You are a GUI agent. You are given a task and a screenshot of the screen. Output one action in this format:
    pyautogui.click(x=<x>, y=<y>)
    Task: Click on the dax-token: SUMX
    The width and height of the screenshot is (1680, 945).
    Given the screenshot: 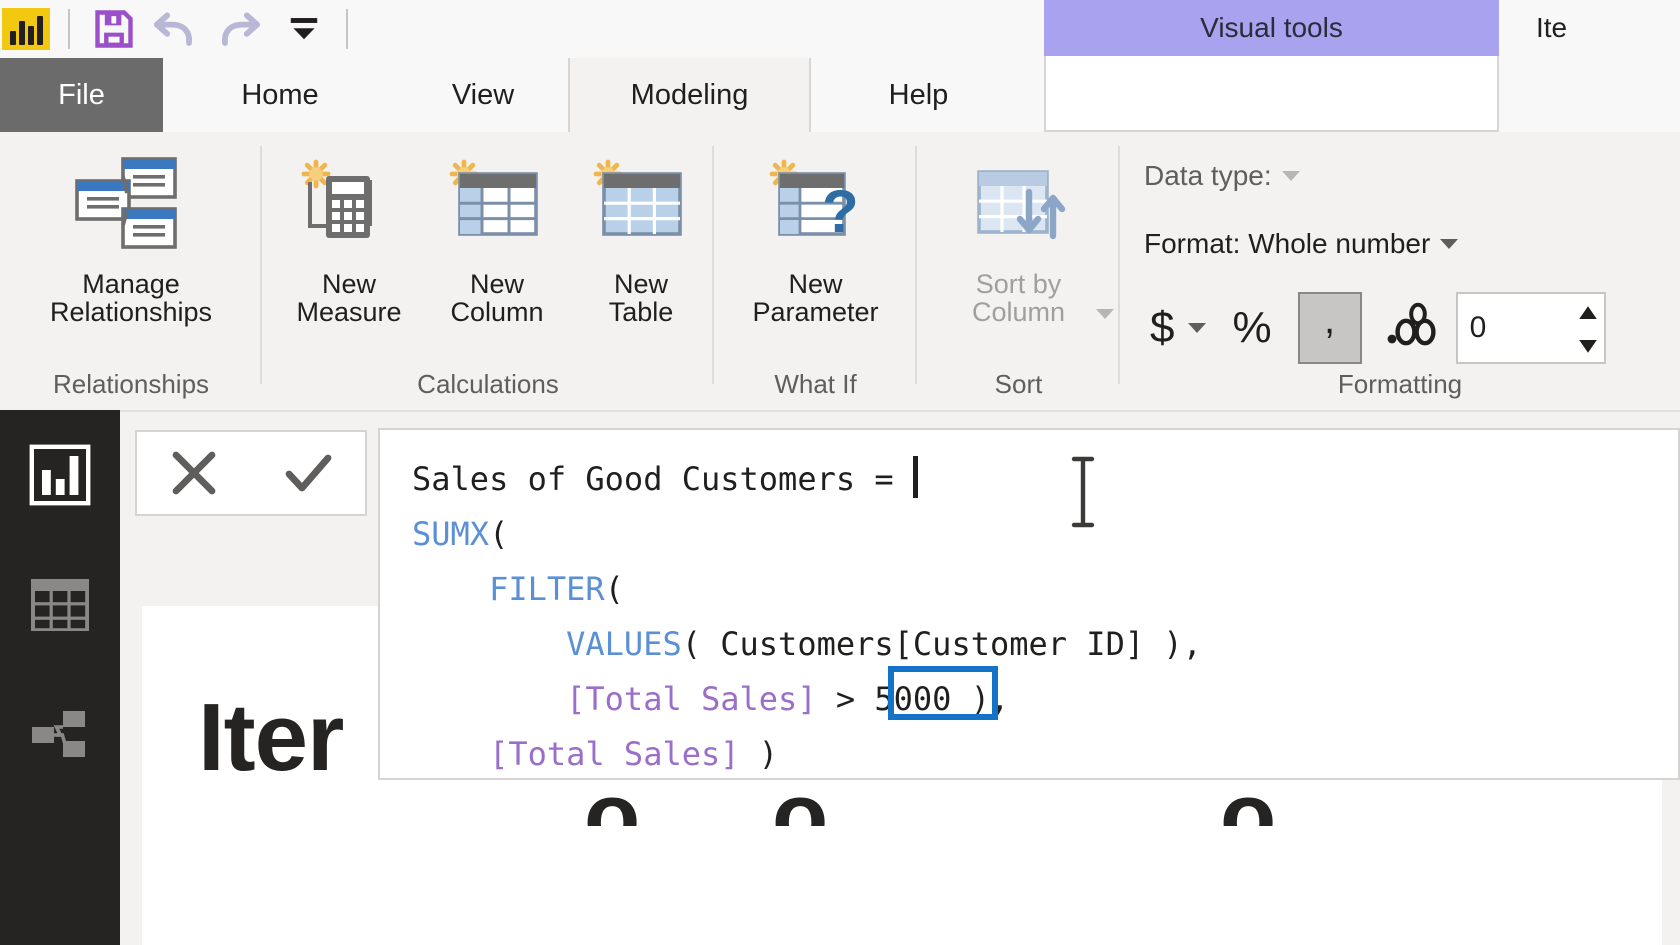 What is the action you would take?
    pyautogui.click(x=451, y=534)
    